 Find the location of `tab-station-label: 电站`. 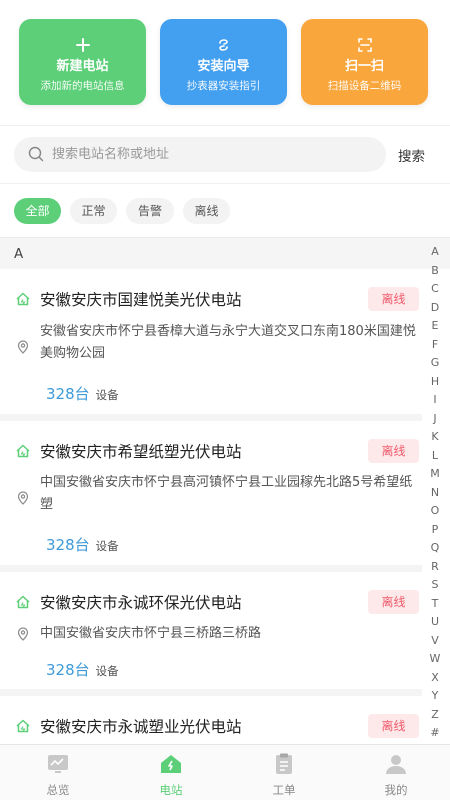

tab-station-label: 电站 is located at coordinates (171, 790).